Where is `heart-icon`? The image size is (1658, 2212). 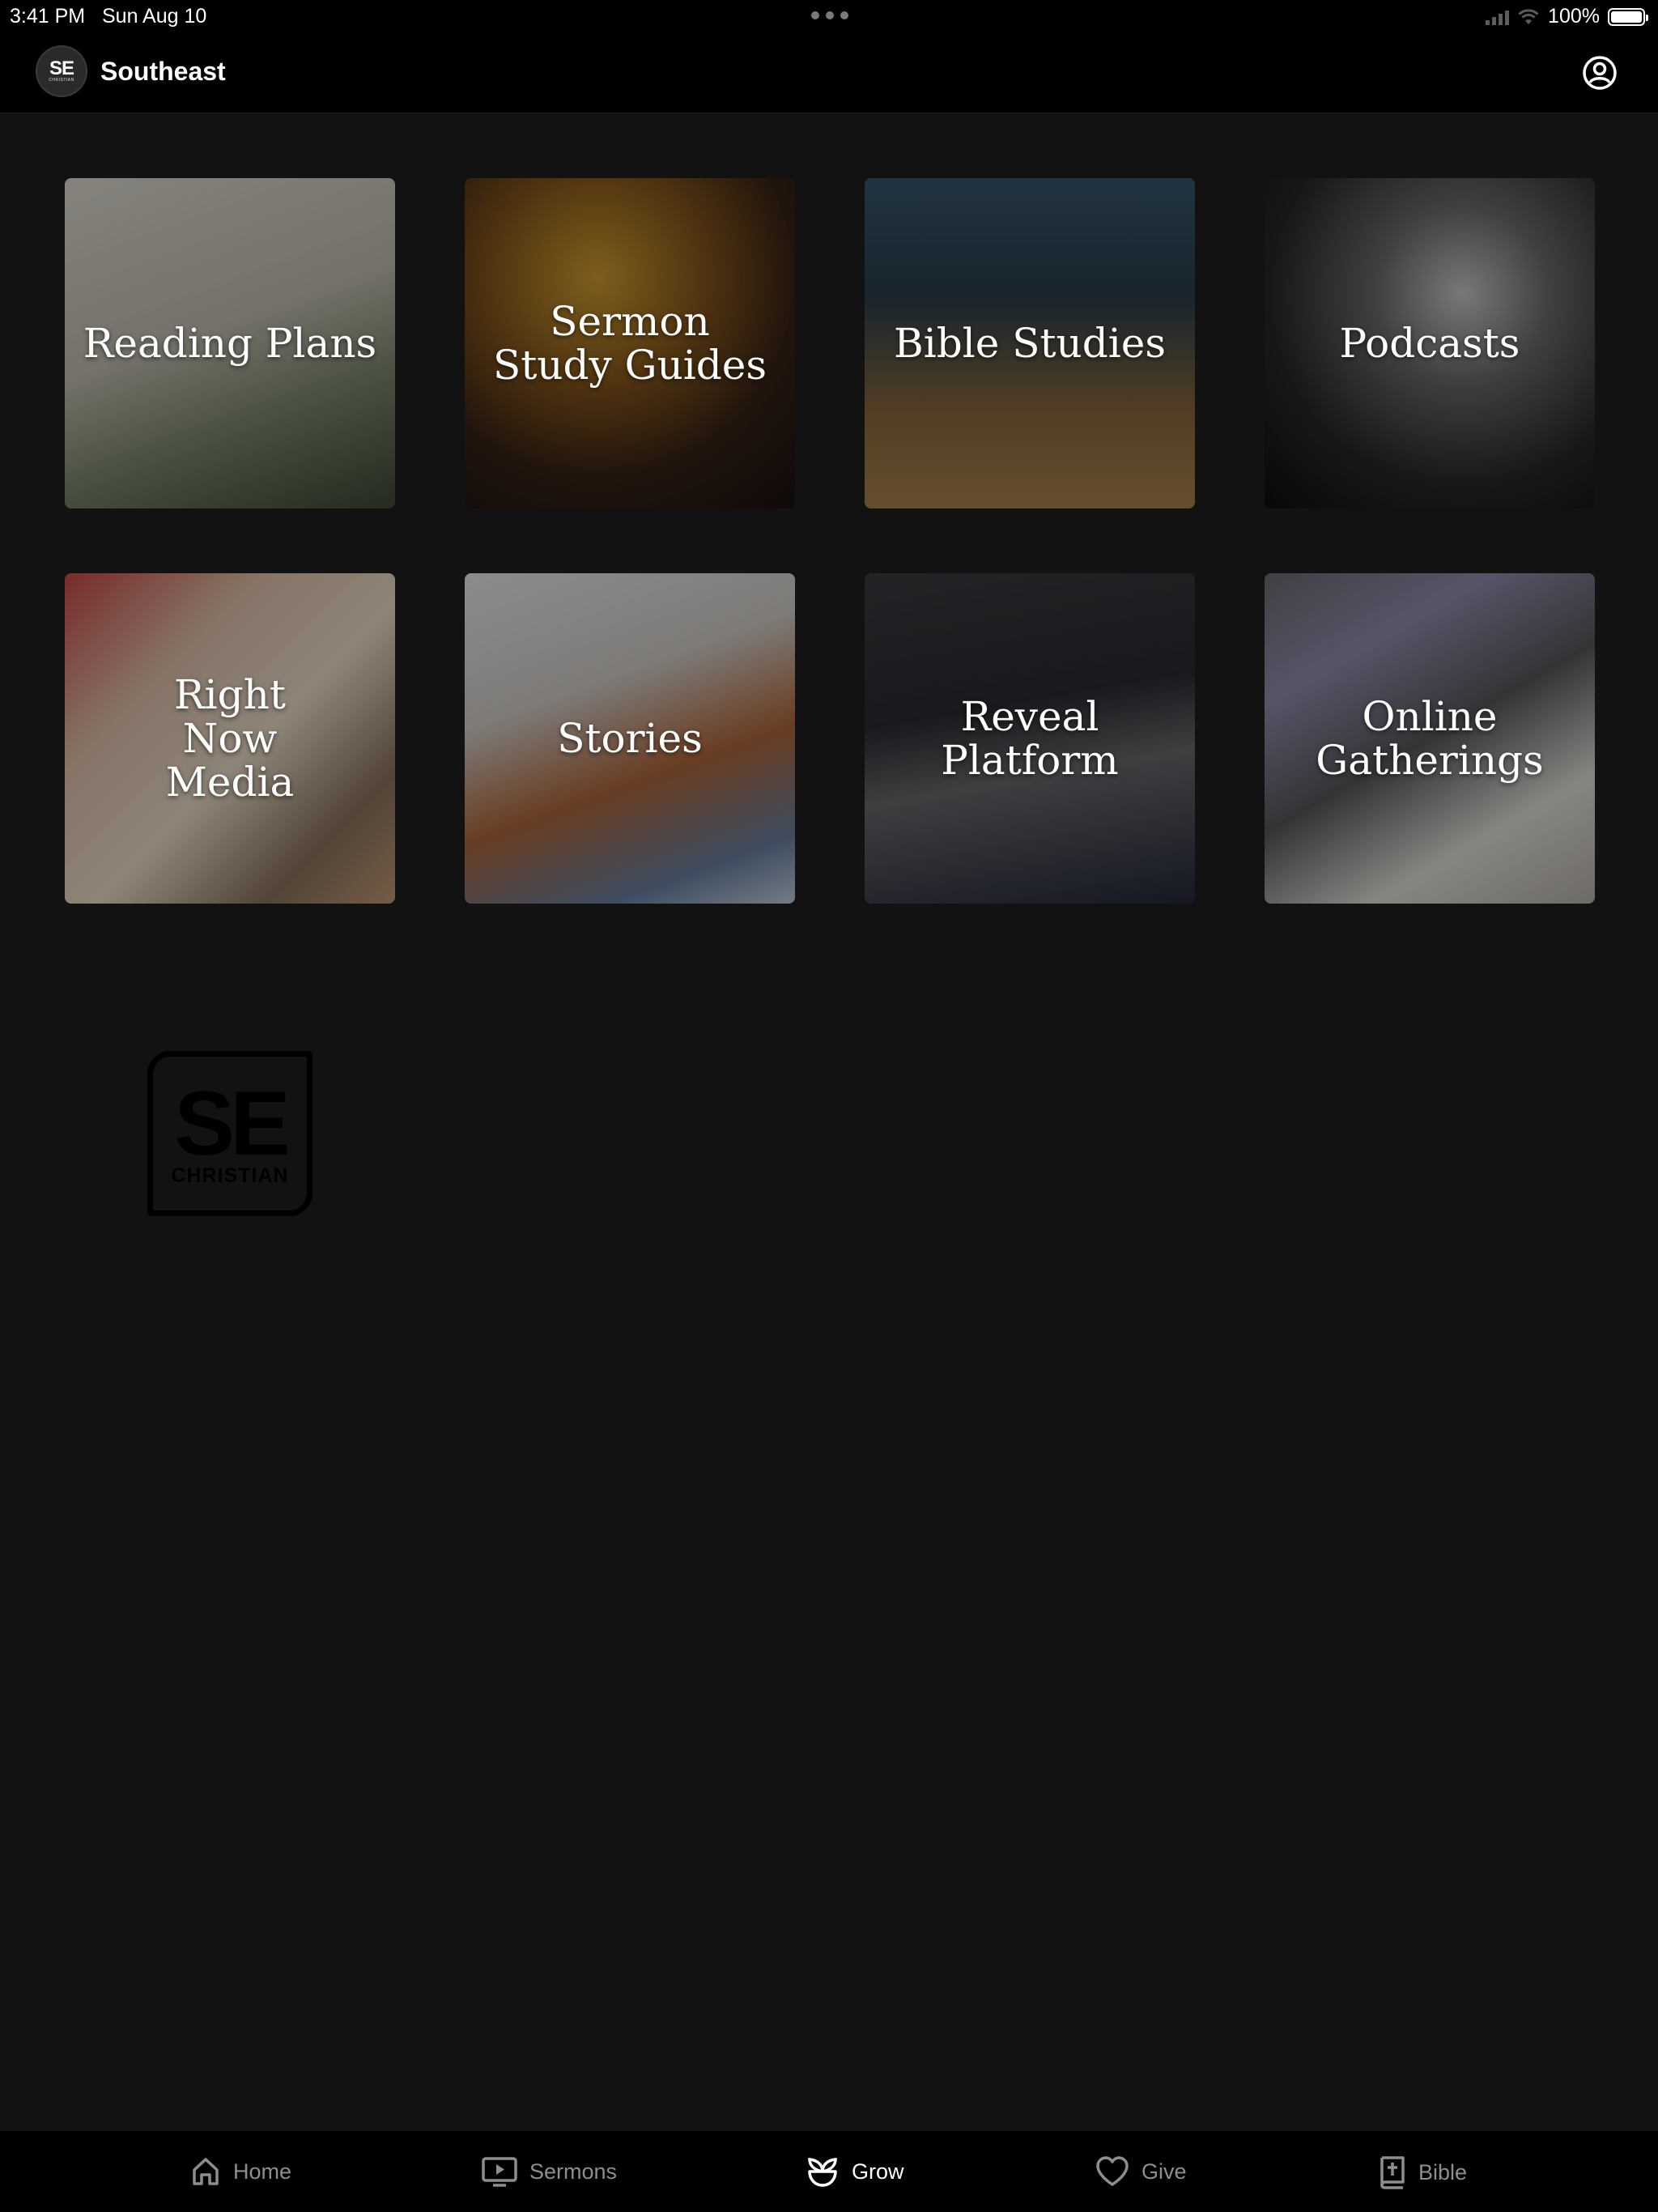 heart-icon is located at coordinates (1112, 2171).